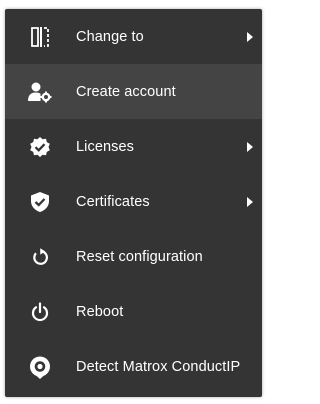 This screenshot has height=404, width=320. What do you see at coordinates (40, 312) in the screenshot?
I see `power-icon` at bounding box center [40, 312].